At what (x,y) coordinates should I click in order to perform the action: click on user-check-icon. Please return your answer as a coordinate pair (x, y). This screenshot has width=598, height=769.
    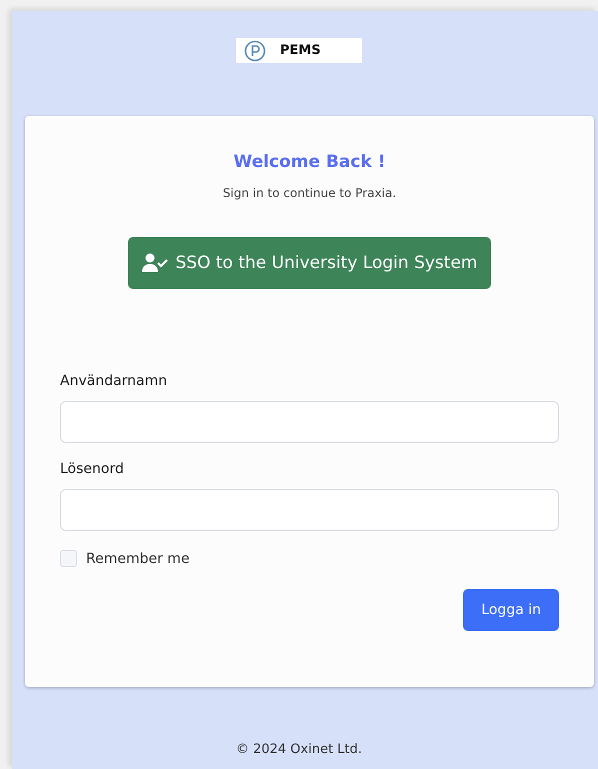
    Looking at the image, I should click on (155, 263).